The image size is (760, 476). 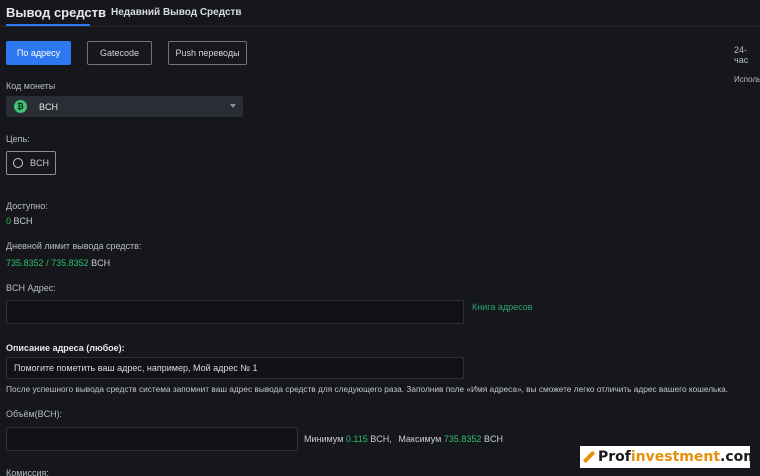 I want to click on logo-text-2: investment, so click(x=675, y=457).